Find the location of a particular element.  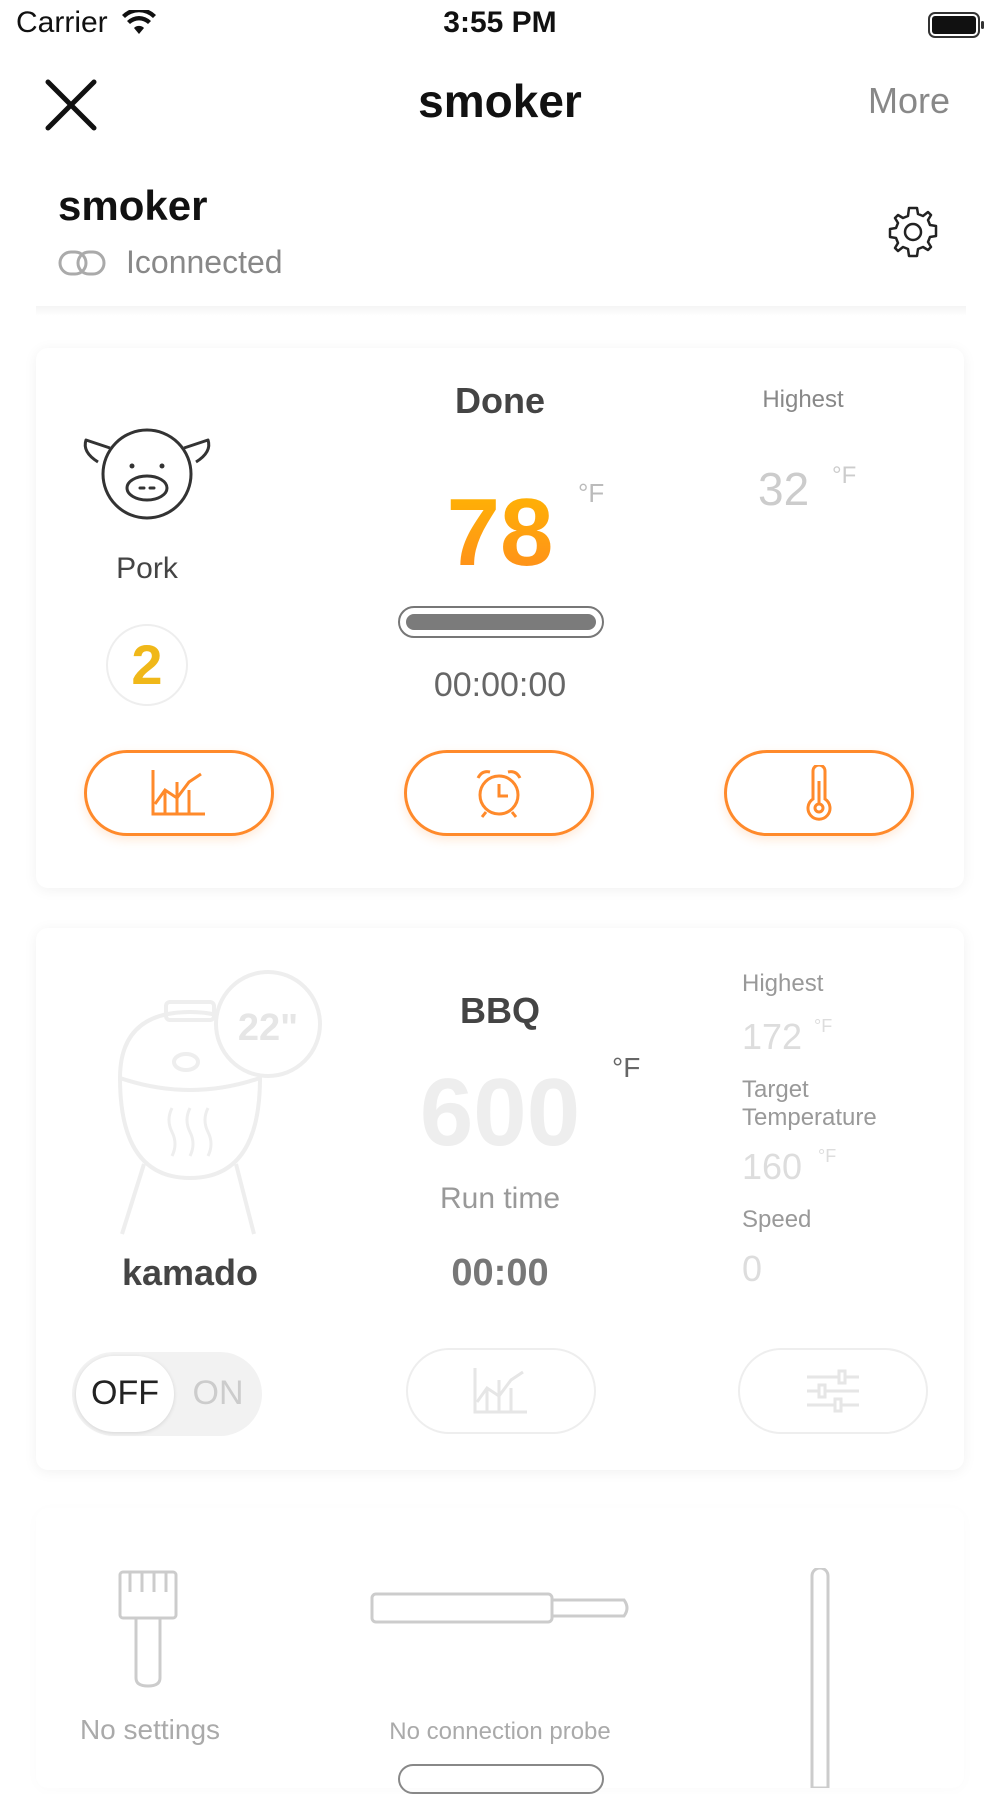

fan-speed-label: Speed is located at coordinates (777, 1219).